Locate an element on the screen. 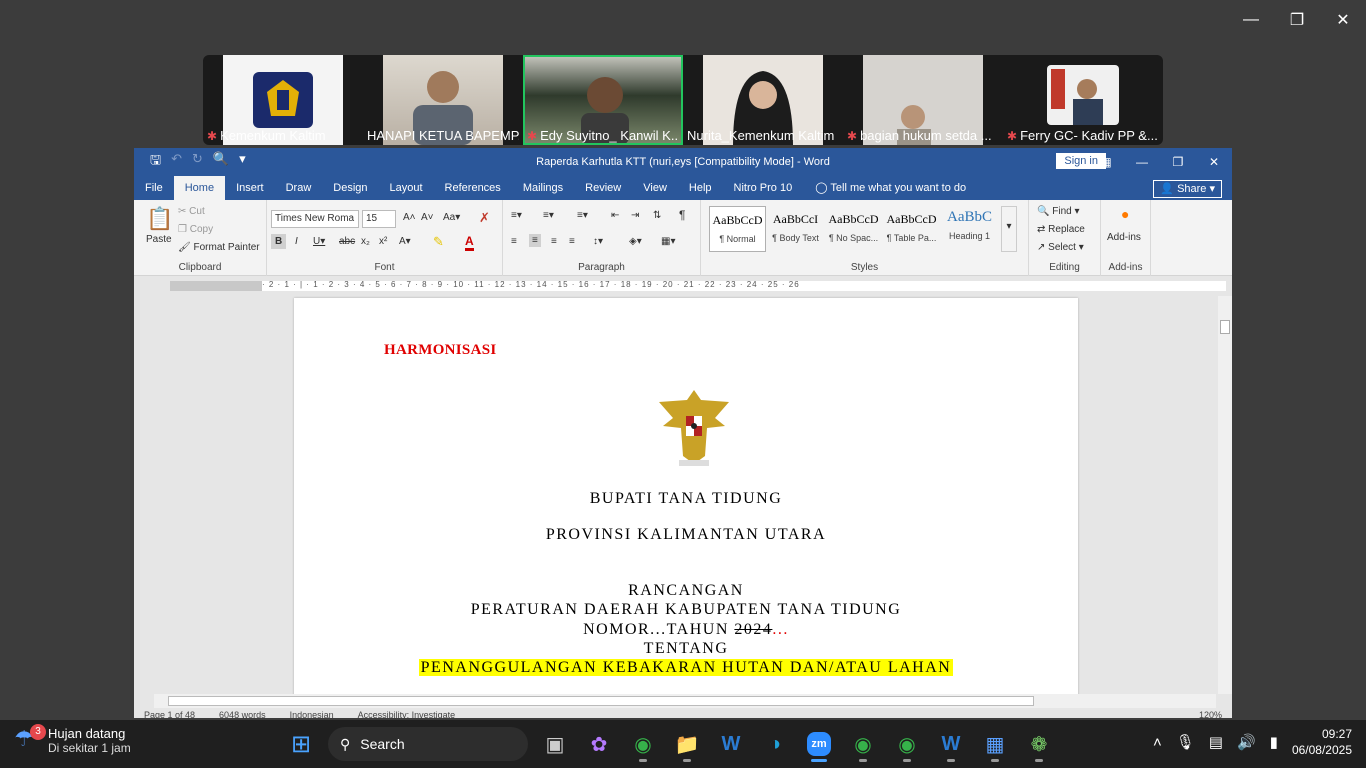 The width and height of the screenshot is (1366, 768). save-icon: 🖫 is located at coordinates (155, 162).